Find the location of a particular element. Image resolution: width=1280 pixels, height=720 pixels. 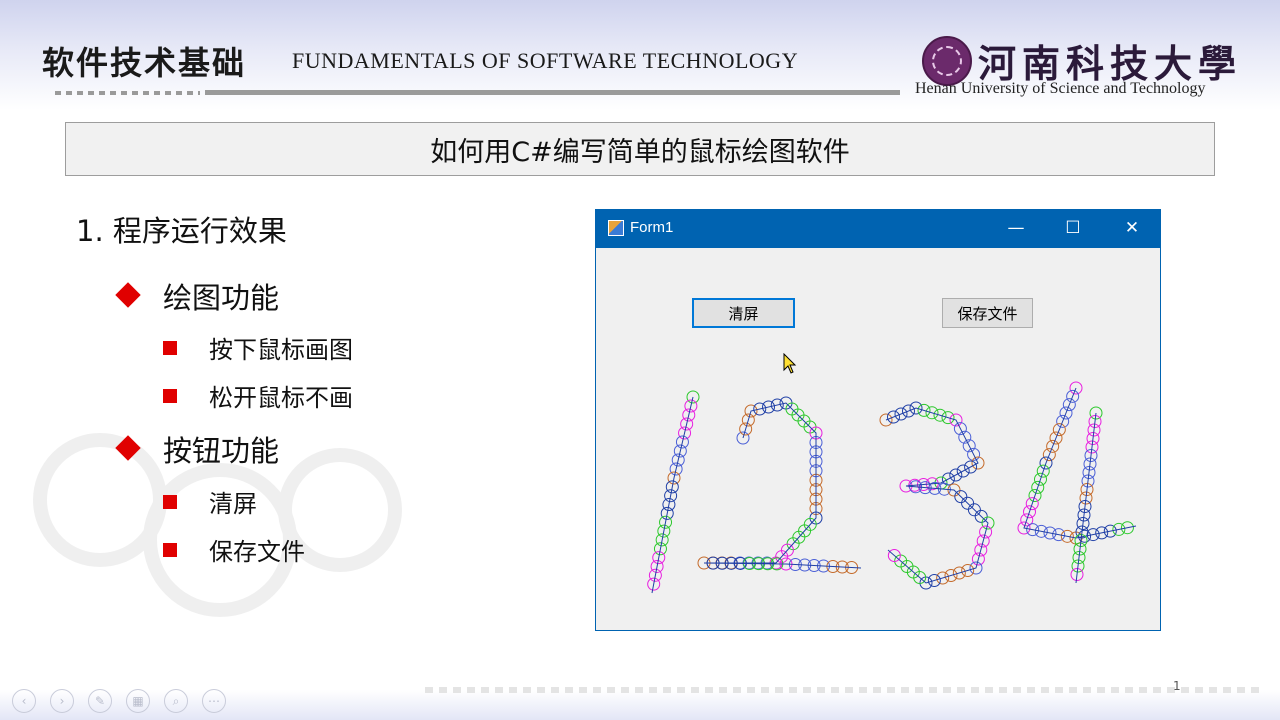

more-icon: ⋯ is located at coordinates (214, 701).